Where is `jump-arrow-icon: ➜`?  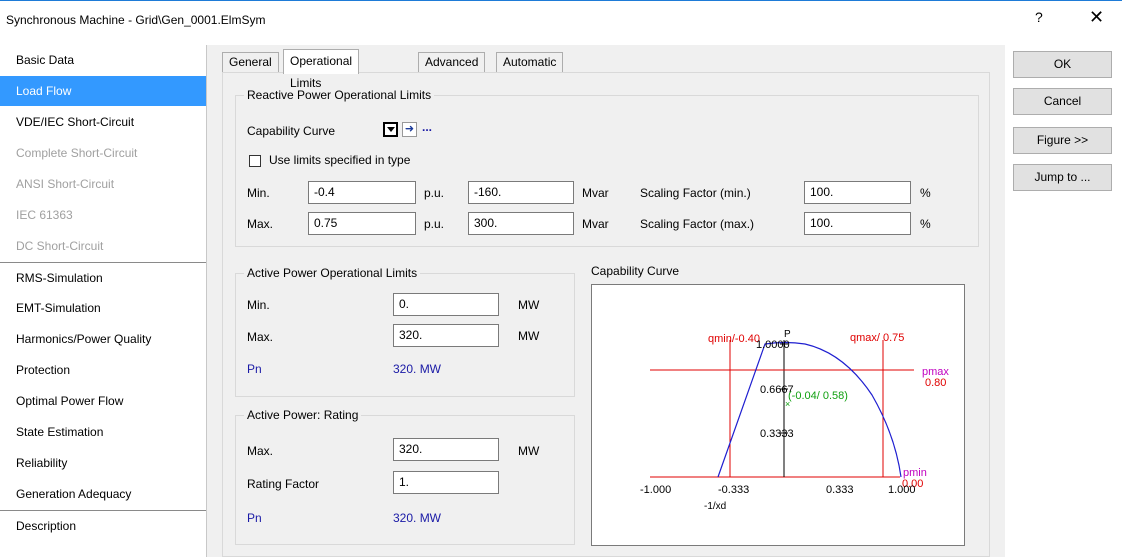 jump-arrow-icon: ➜ is located at coordinates (409, 129).